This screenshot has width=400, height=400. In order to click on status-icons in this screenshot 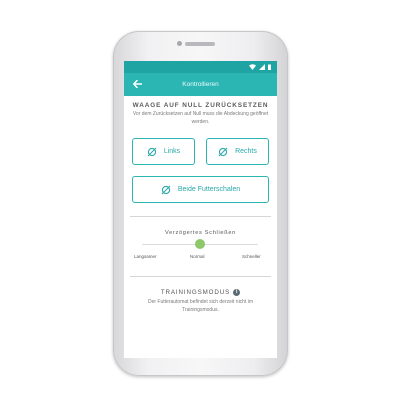, I will do `click(260, 67)`.